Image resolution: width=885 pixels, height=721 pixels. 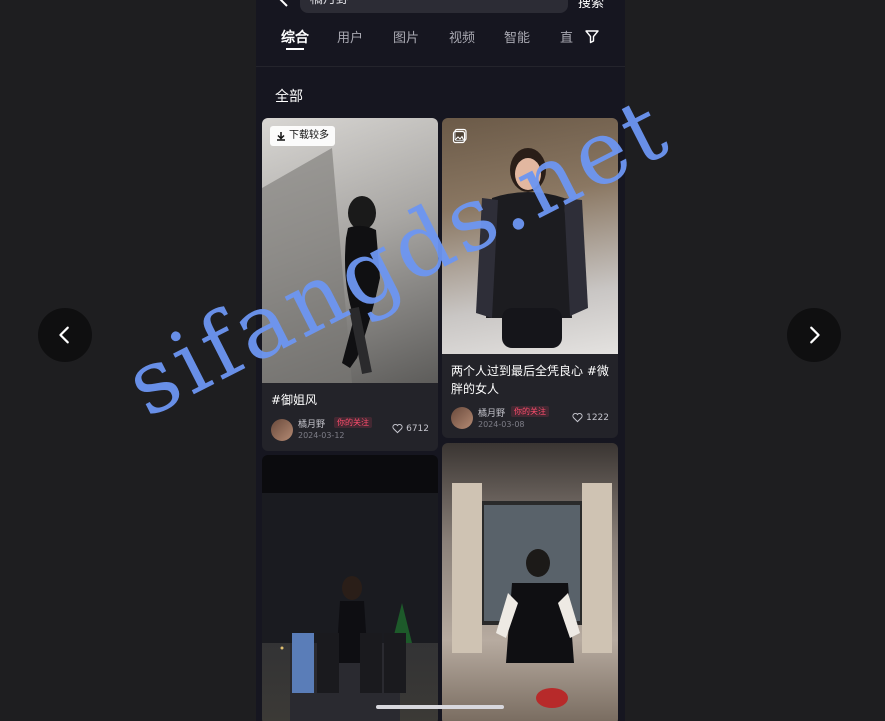 I want to click on filter-icon, so click(x=592, y=36).